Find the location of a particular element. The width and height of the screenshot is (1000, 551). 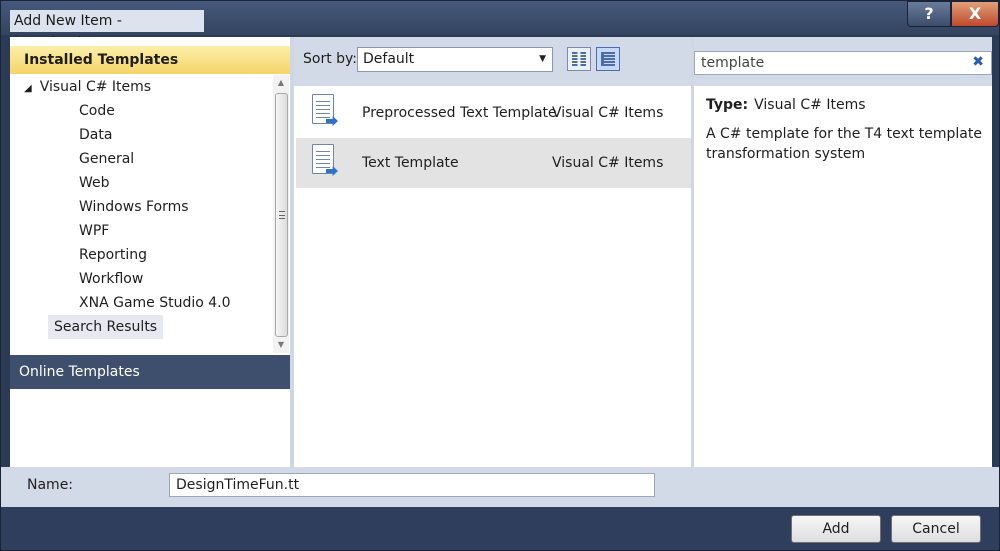

grip-icon is located at coordinates (282, 215).